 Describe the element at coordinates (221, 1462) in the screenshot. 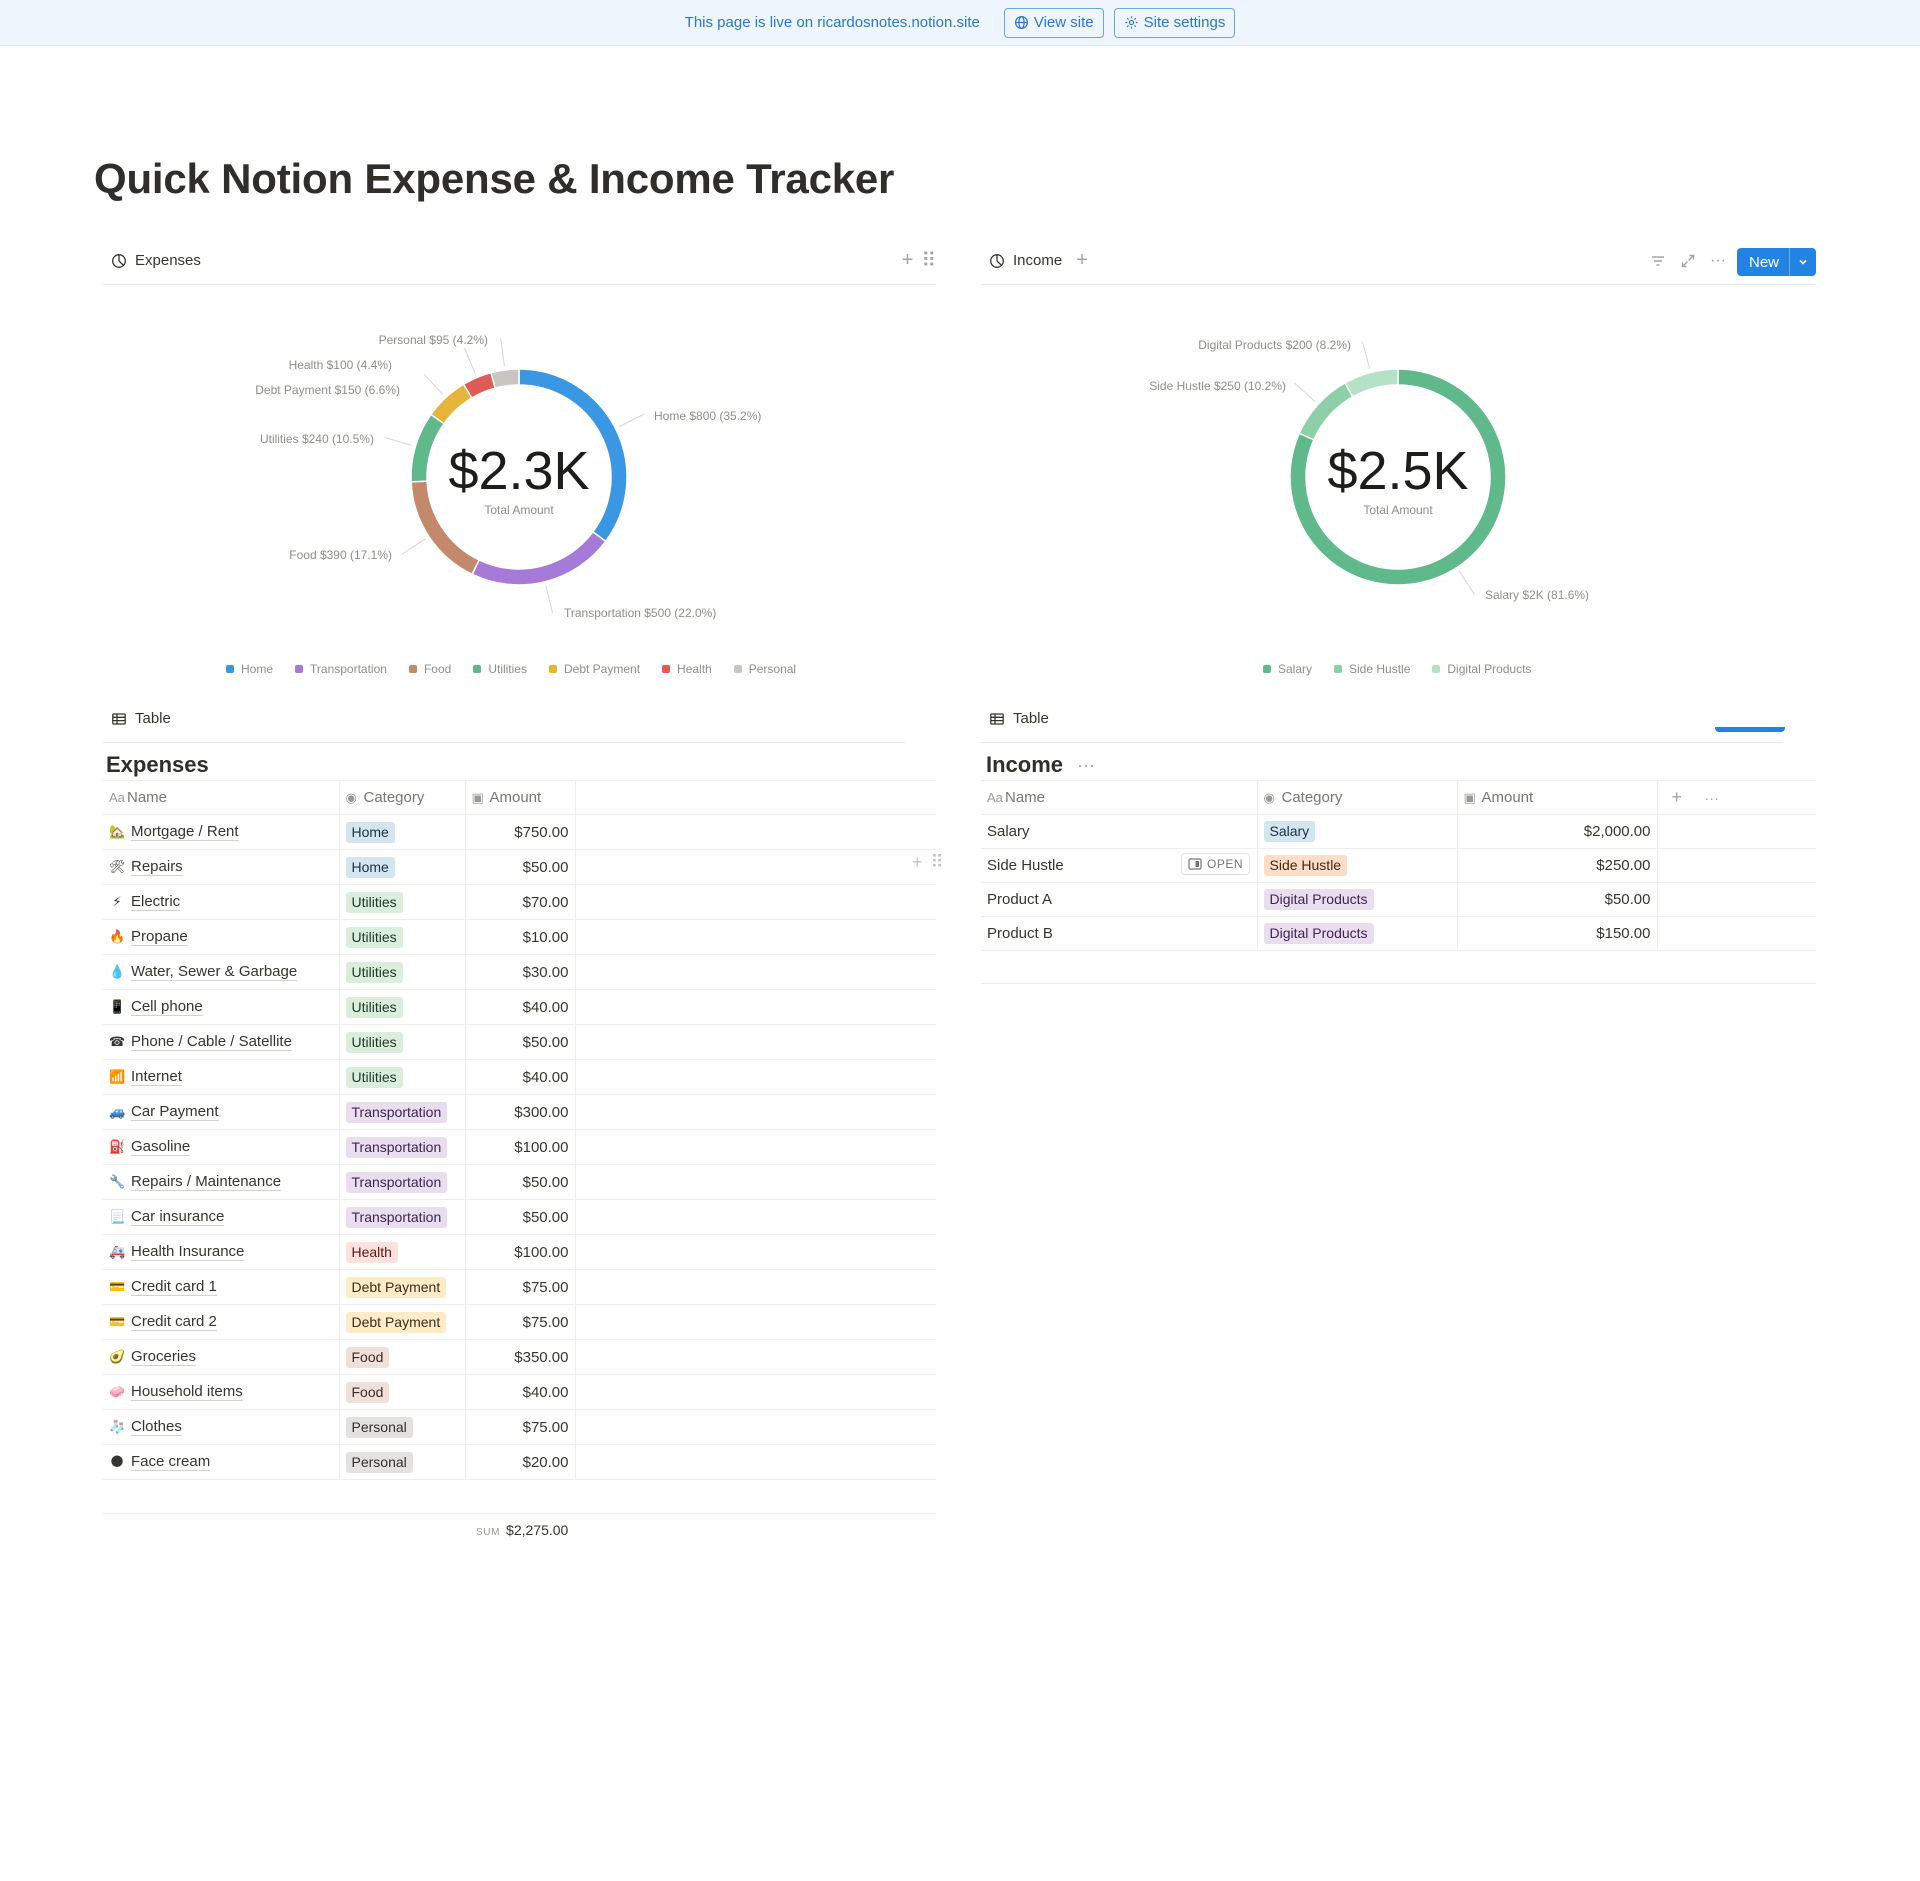

I see `name-cell: 🌑 Face cream` at that location.